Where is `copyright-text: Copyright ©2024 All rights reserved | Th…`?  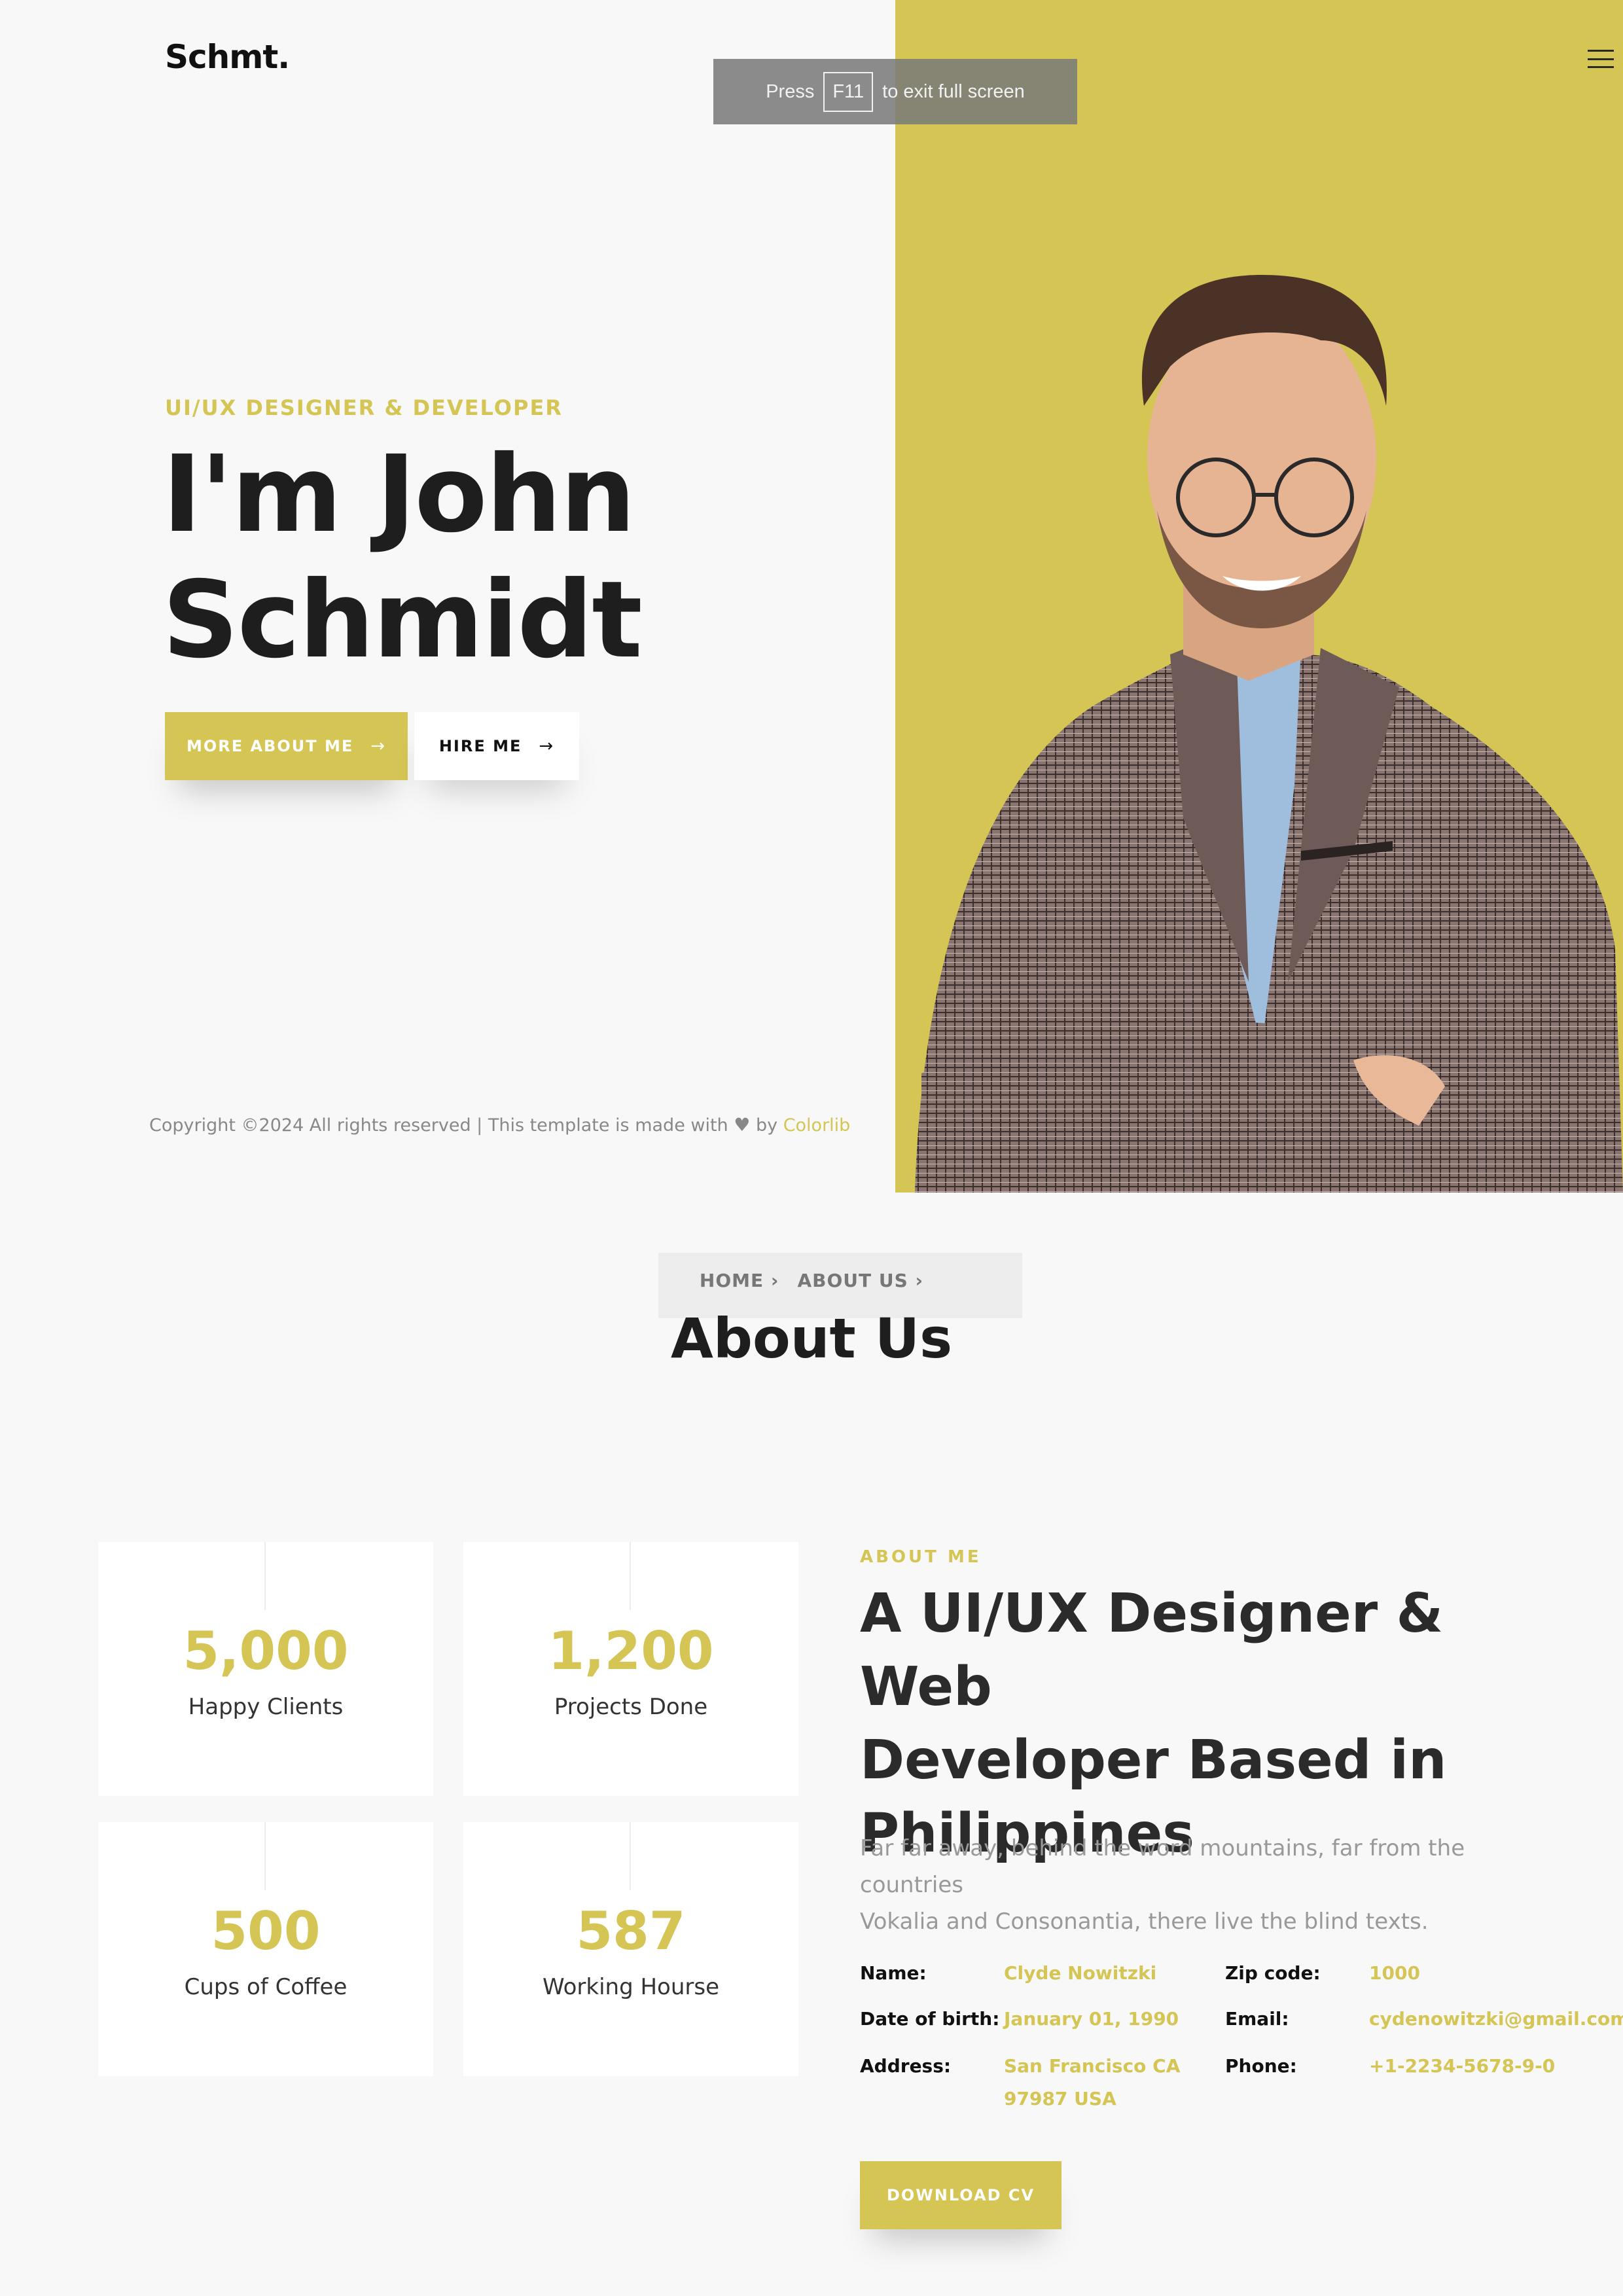
copyright-text: Copyright ©2024 All rights reserved | Th… is located at coordinates (439, 1125).